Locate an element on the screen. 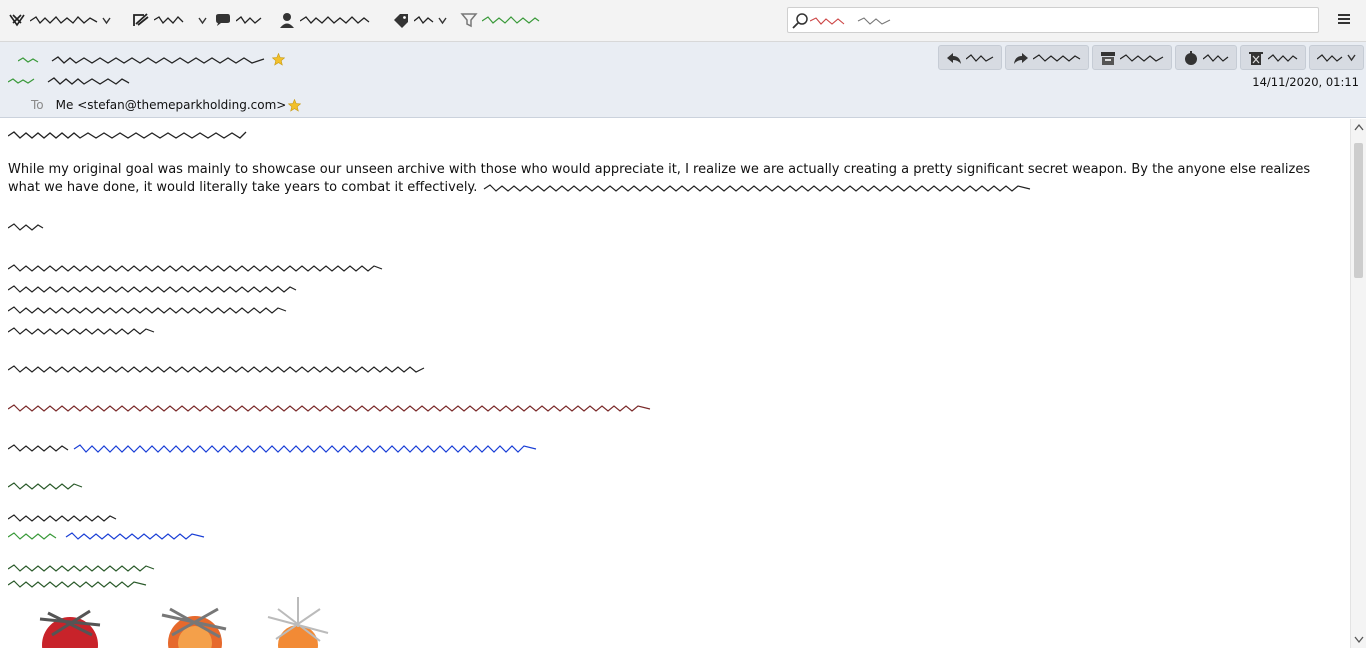  quoted-signature-contact-redacted is located at coordinates (107, 536).